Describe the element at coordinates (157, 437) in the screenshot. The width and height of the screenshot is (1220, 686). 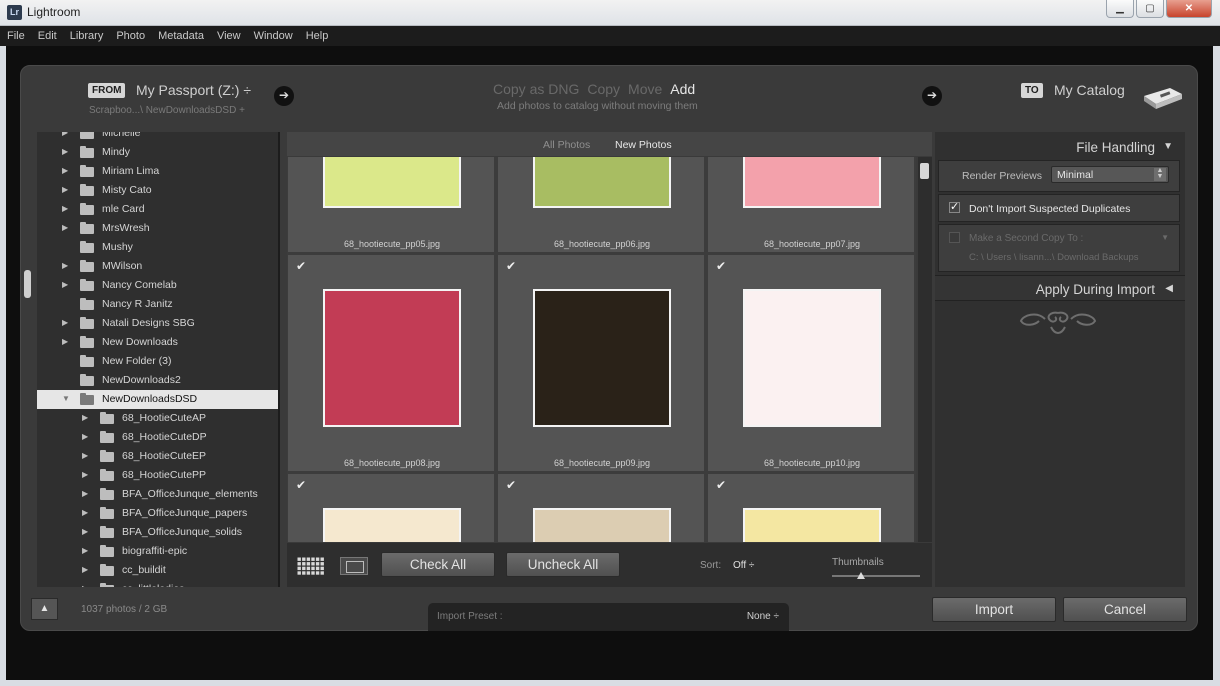
I see `folder-row: ▶ 68_HootieCuteDP` at that location.